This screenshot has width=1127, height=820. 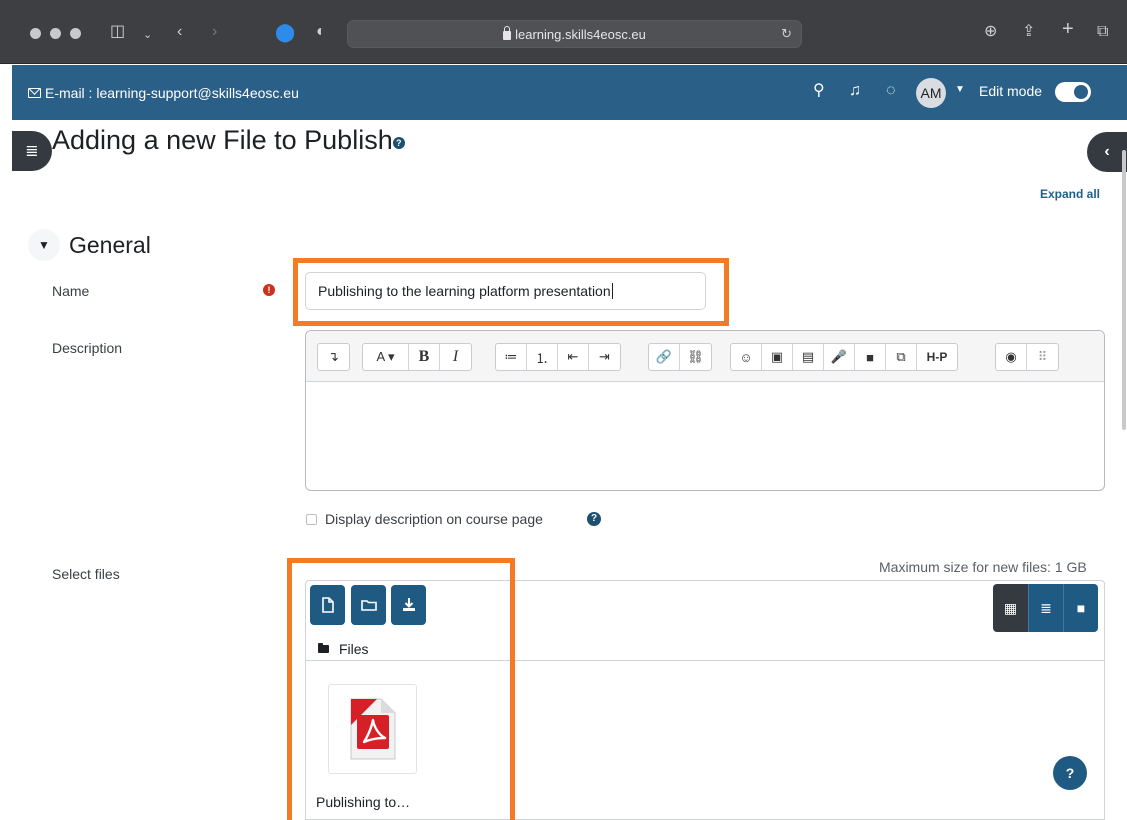 I want to click on toolbar-group-accessibility: ◉ ⠿, so click(x=1027, y=357).